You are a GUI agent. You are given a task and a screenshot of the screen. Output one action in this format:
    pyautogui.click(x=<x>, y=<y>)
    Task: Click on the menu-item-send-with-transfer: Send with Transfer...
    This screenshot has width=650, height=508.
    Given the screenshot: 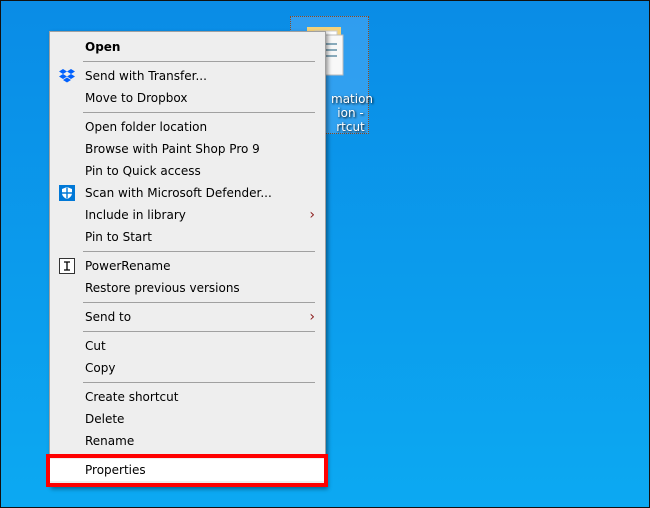 What is the action you would take?
    pyautogui.click(x=187, y=76)
    